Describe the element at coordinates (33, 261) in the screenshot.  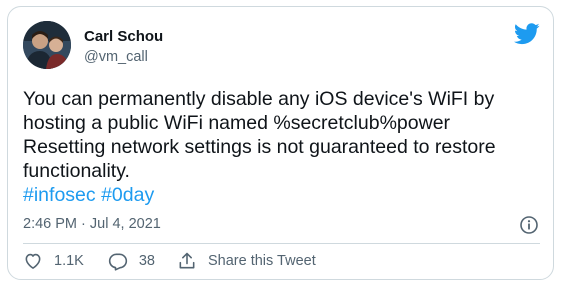
I see `heart-icon` at that location.